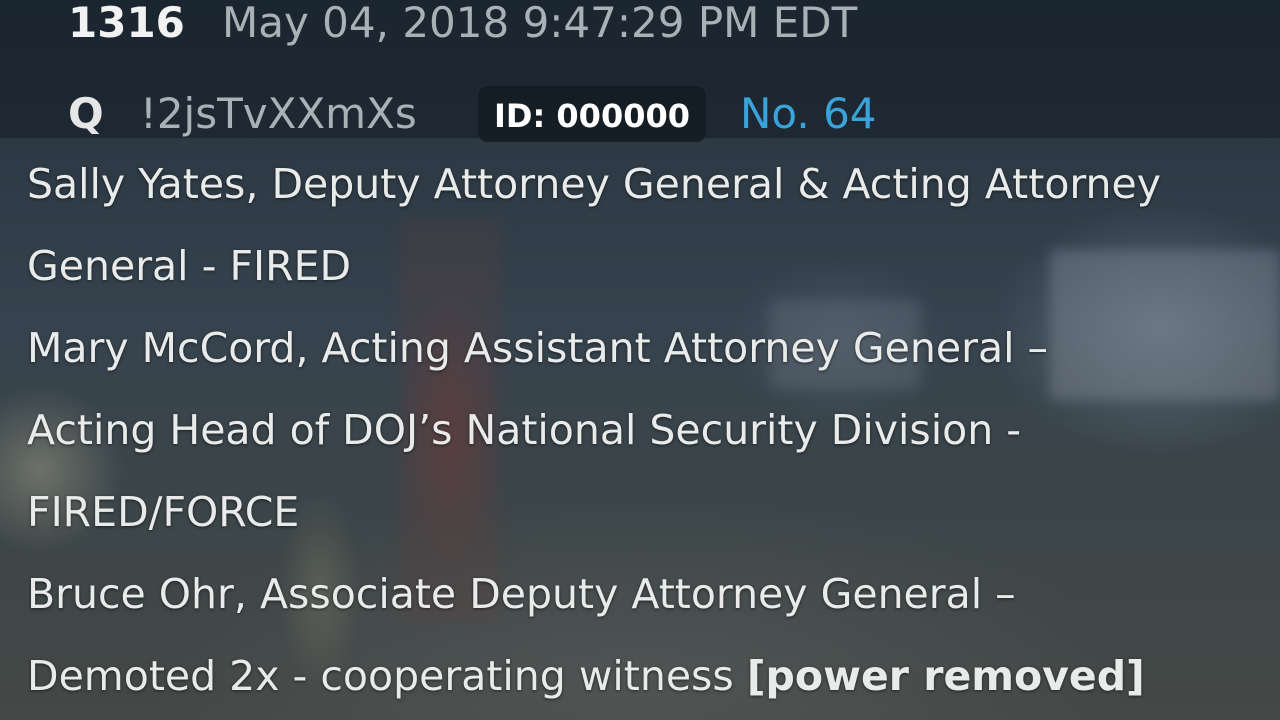  I want to click on post-timestamp: May 04, 2018 9:47:29 PM EDT, so click(540, 23).